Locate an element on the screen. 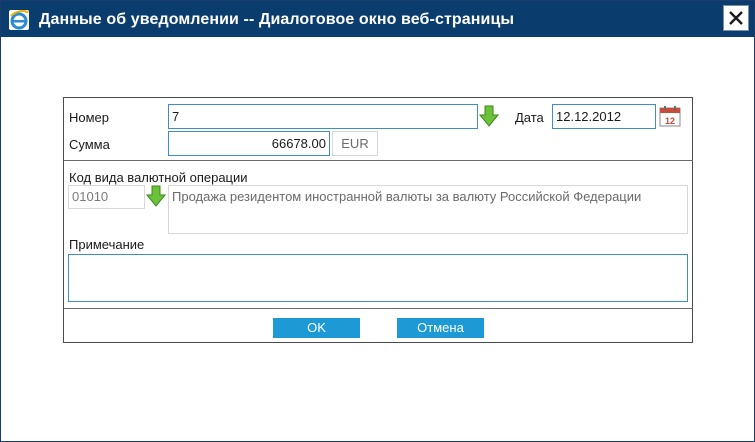 Image resolution: width=755 pixels, height=442 pixels. currency-field: EUR is located at coordinates (355, 143).